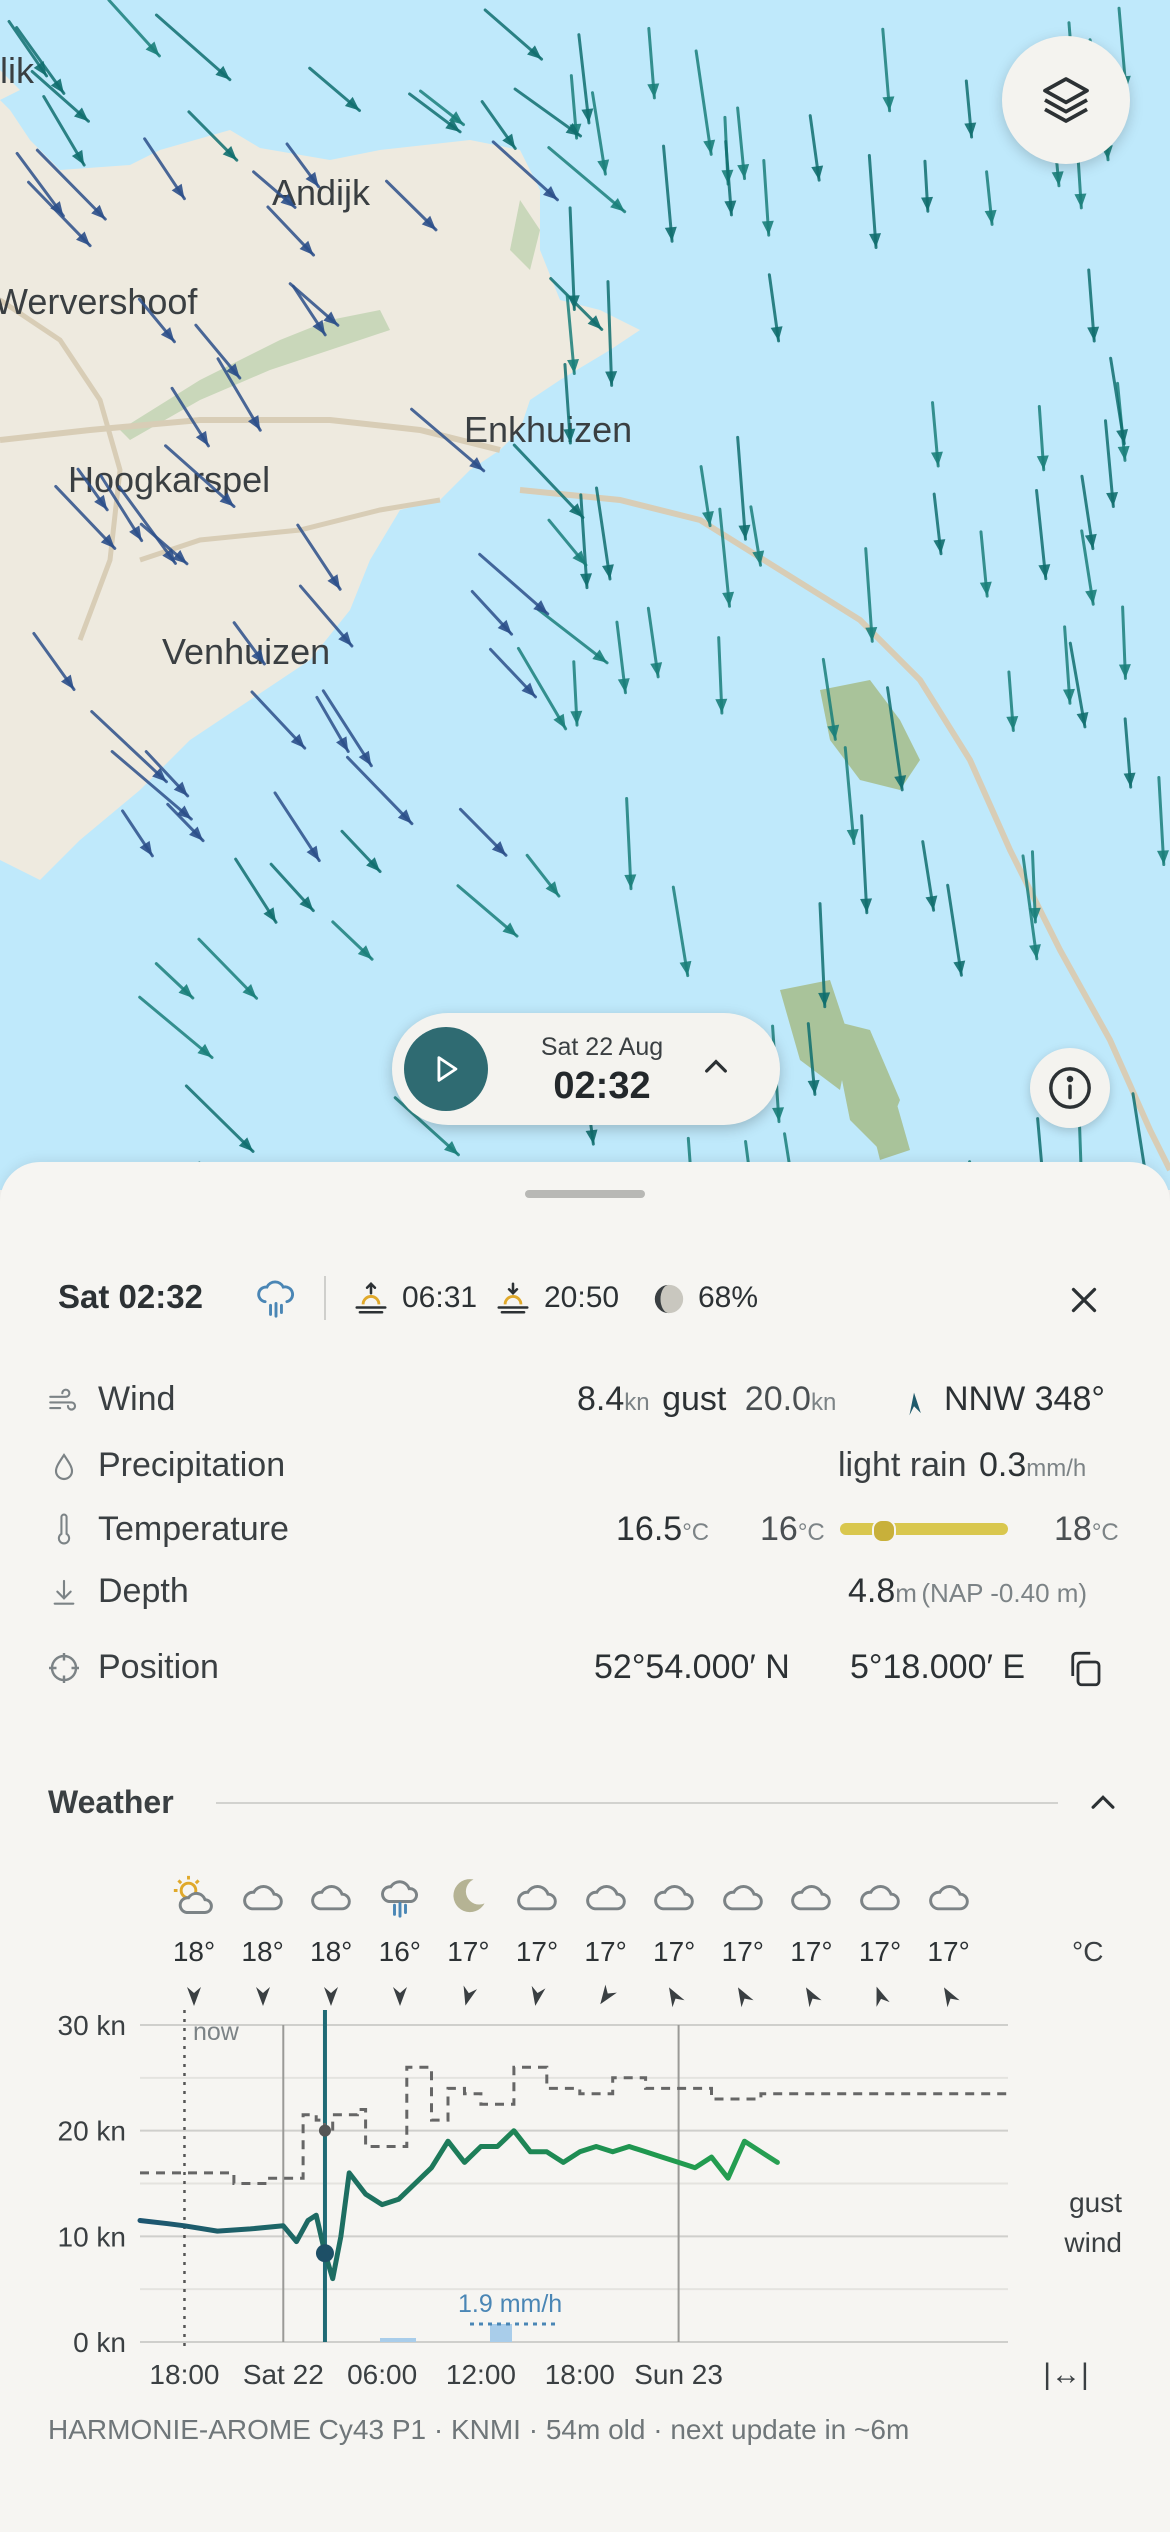  I want to click on temperature-value: 16.5, so click(649, 1529).